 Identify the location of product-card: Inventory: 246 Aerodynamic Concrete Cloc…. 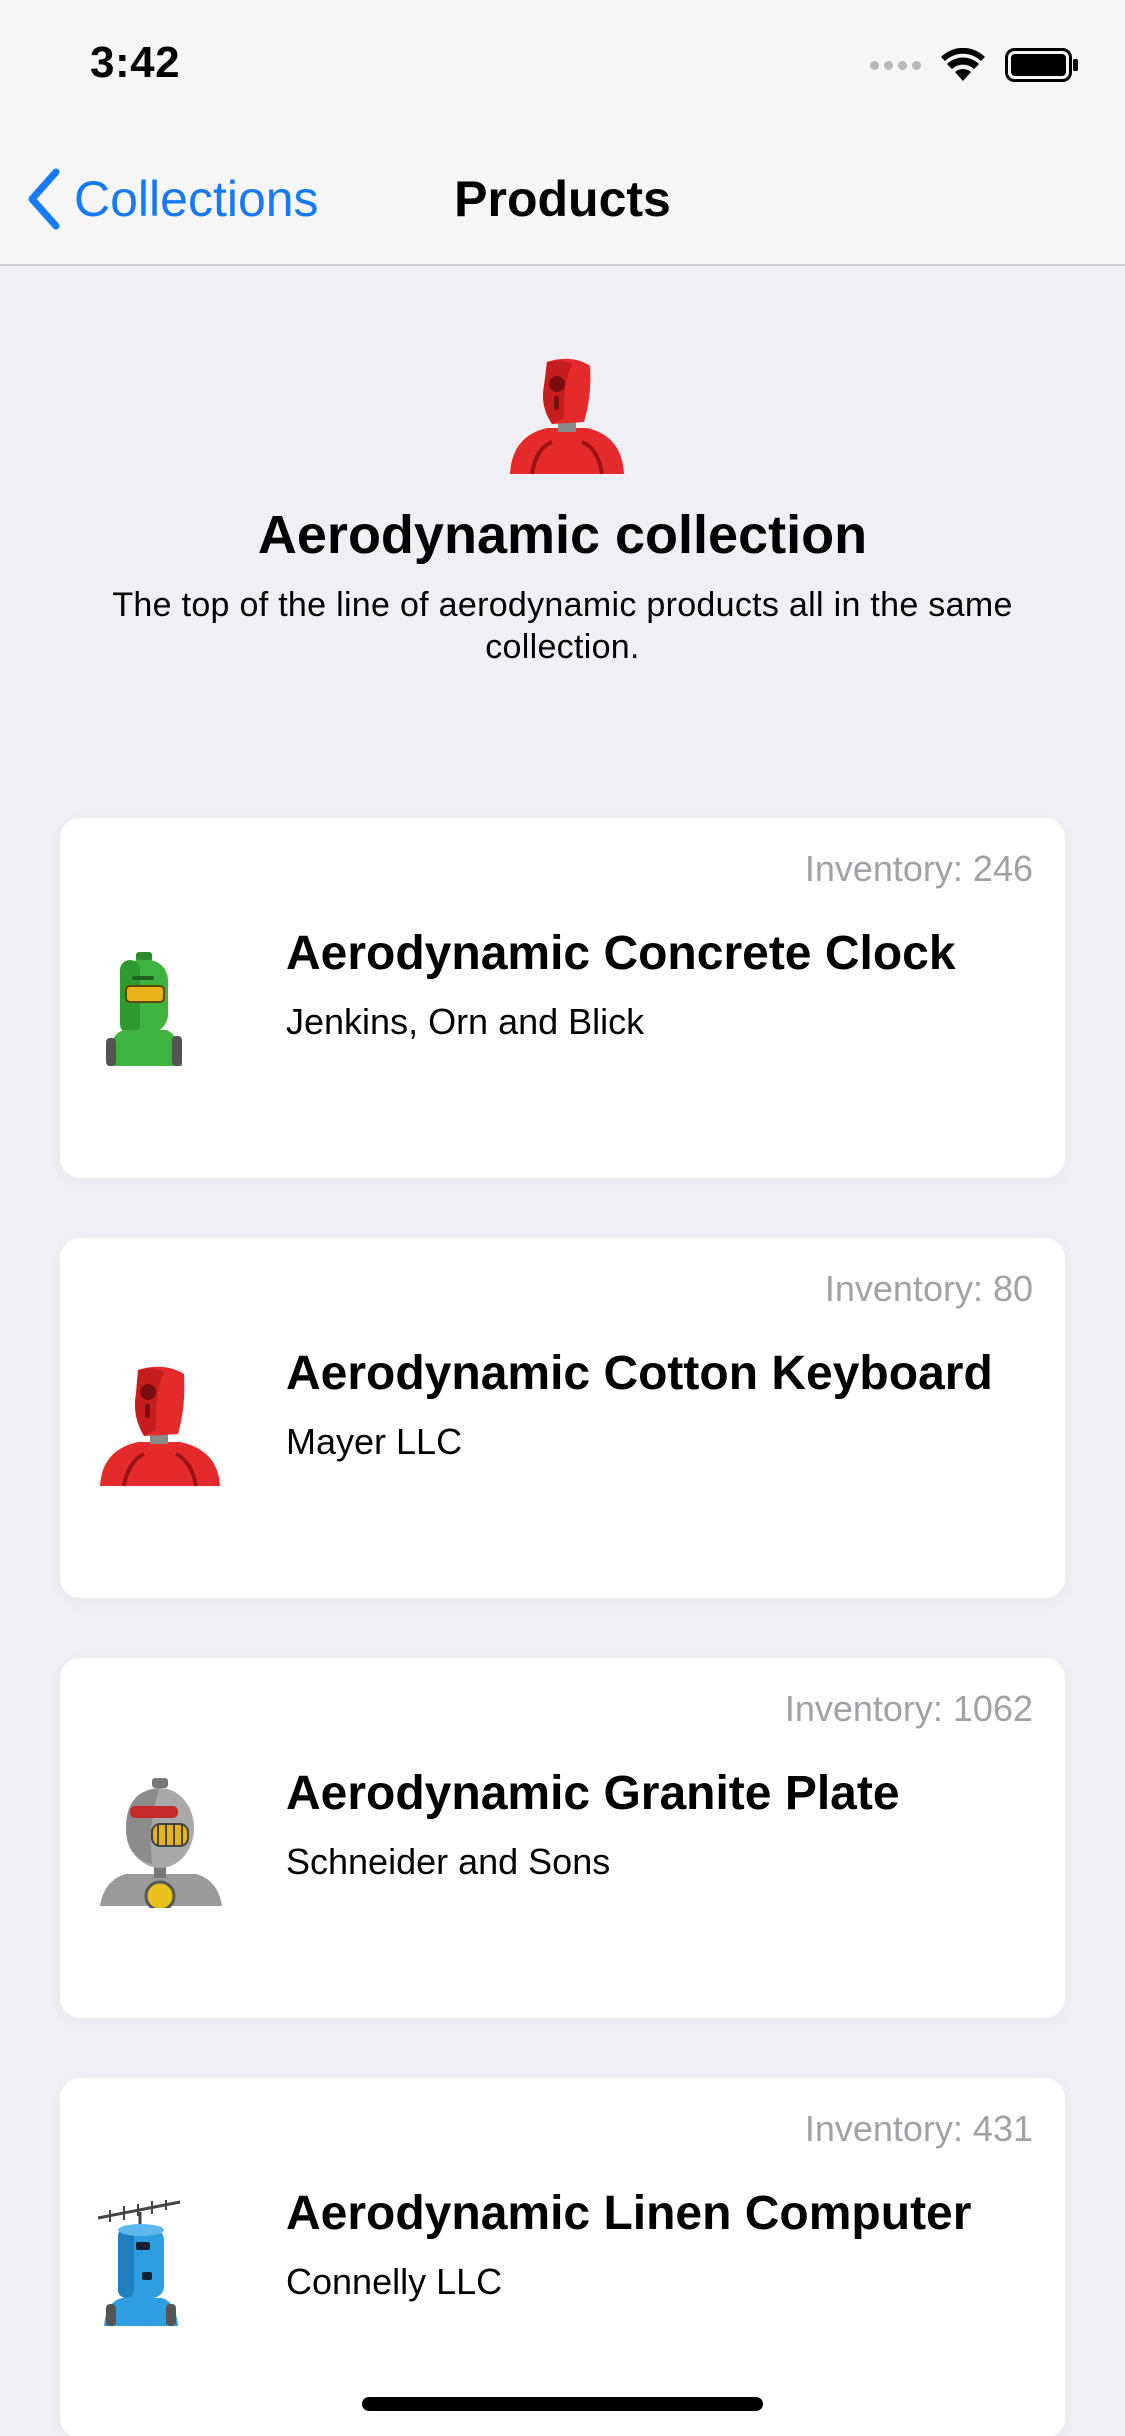
(562, 998).